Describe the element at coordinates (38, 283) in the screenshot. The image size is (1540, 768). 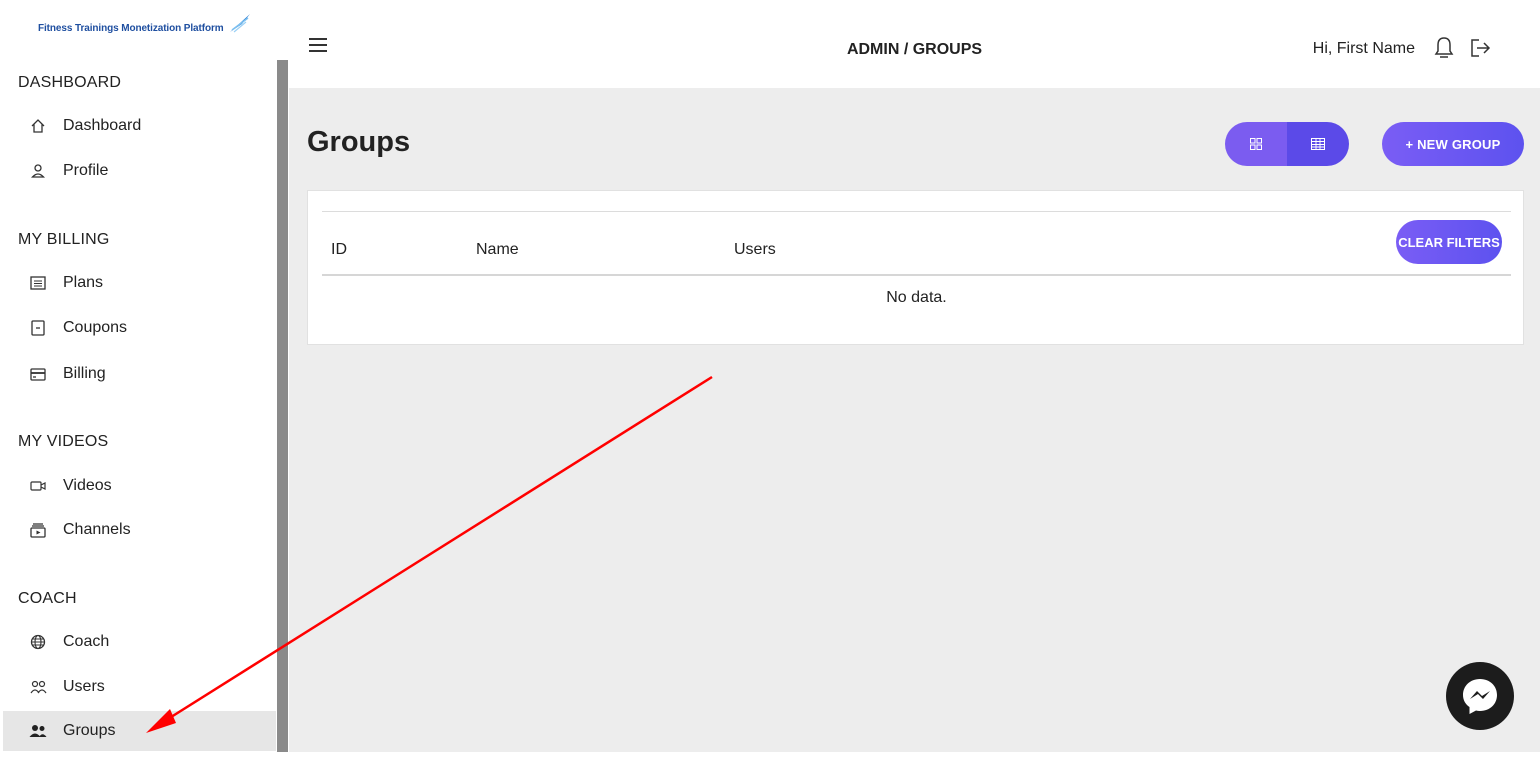
I see `list-icon` at that location.